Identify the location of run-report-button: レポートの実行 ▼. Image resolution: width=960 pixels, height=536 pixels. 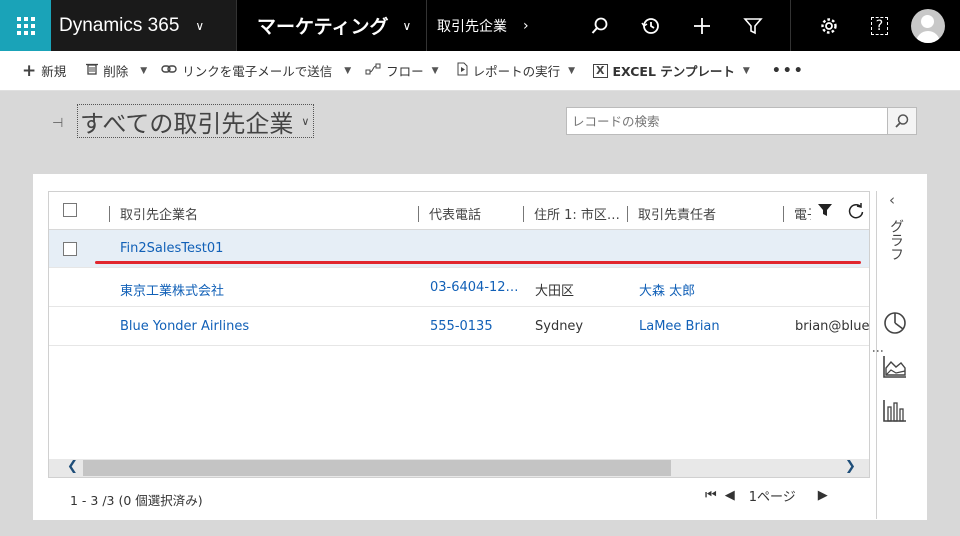
(516, 70).